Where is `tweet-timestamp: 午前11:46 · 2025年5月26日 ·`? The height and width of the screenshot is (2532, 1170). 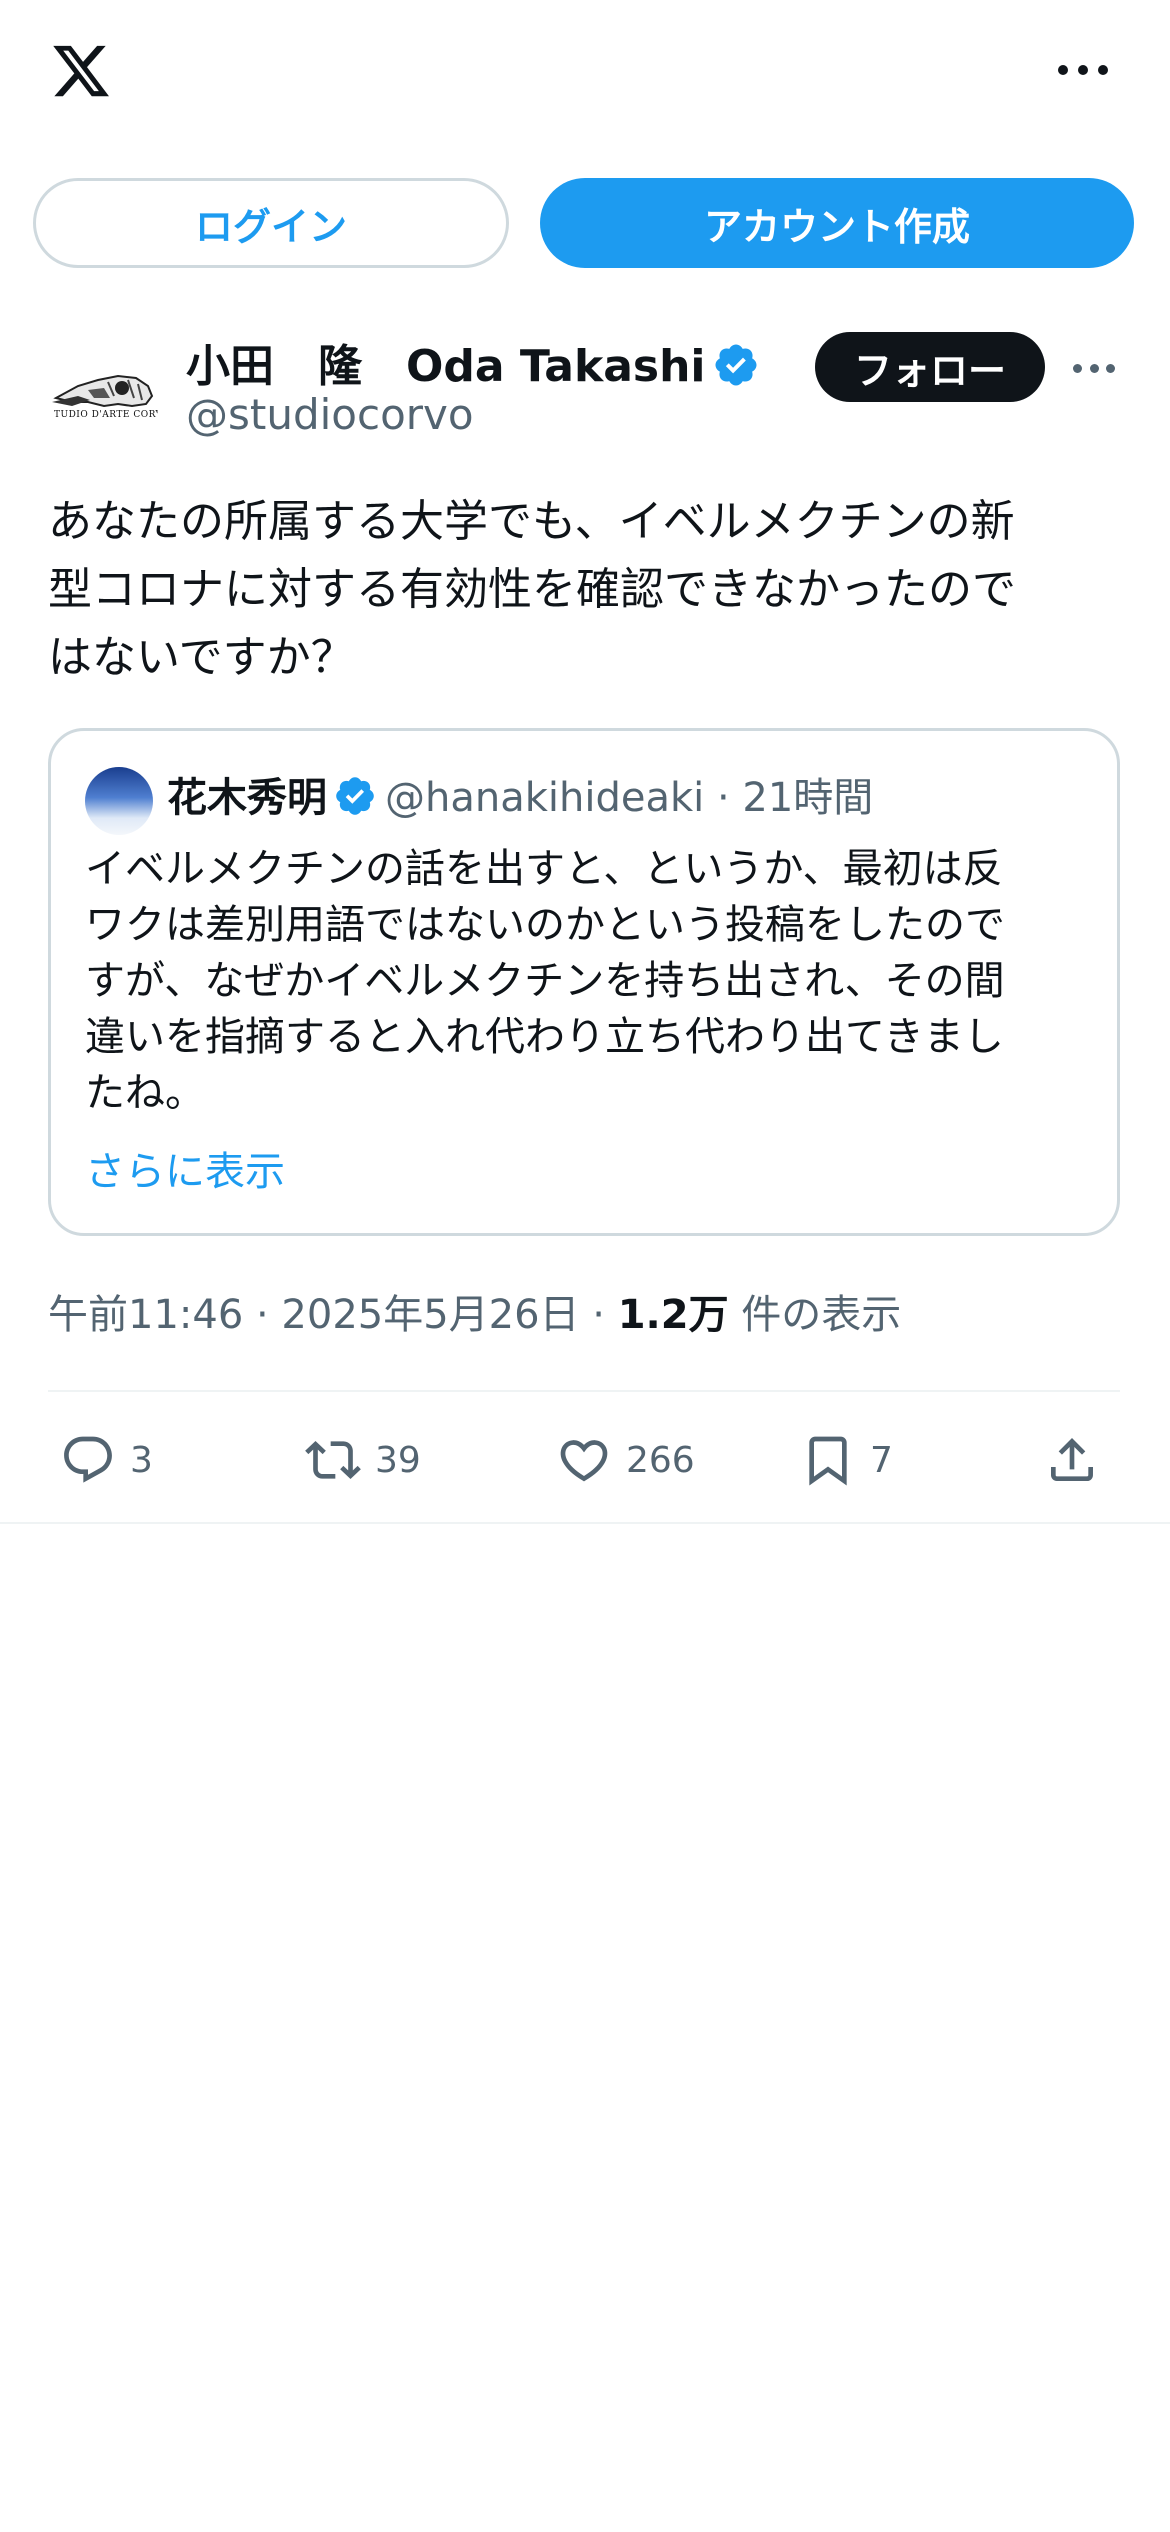
tweet-timestamp: 午前11:46 · 2025年5月26日 · is located at coordinates (333, 1315).